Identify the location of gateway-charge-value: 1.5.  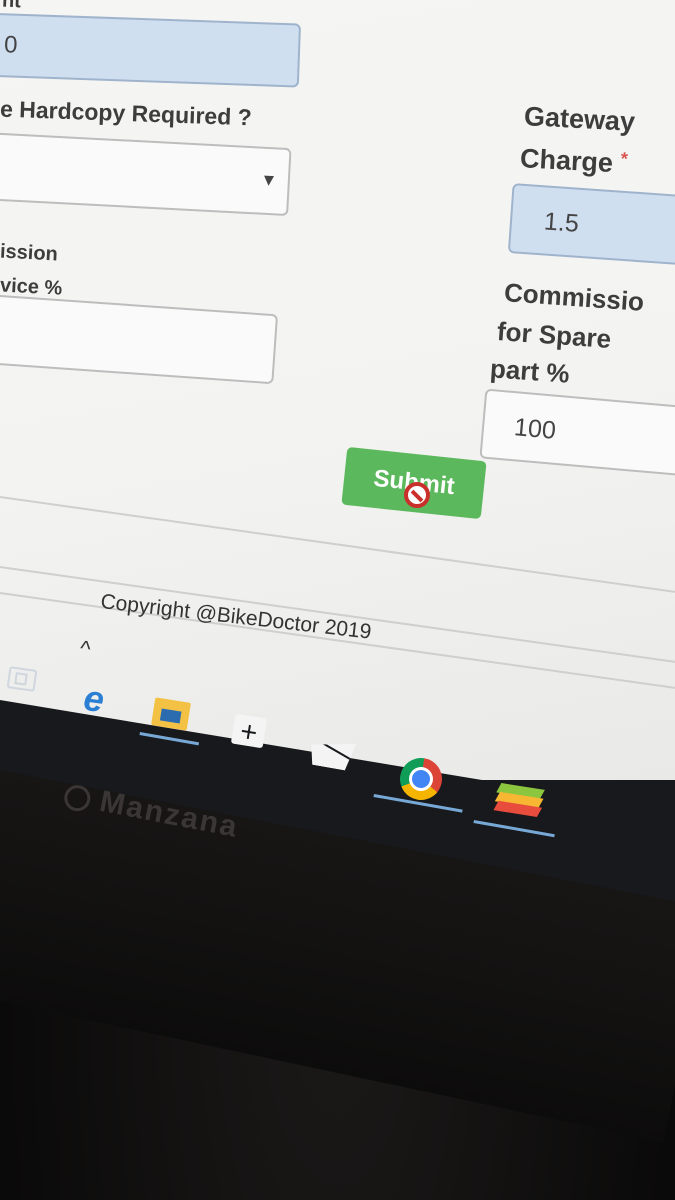
(561, 222).